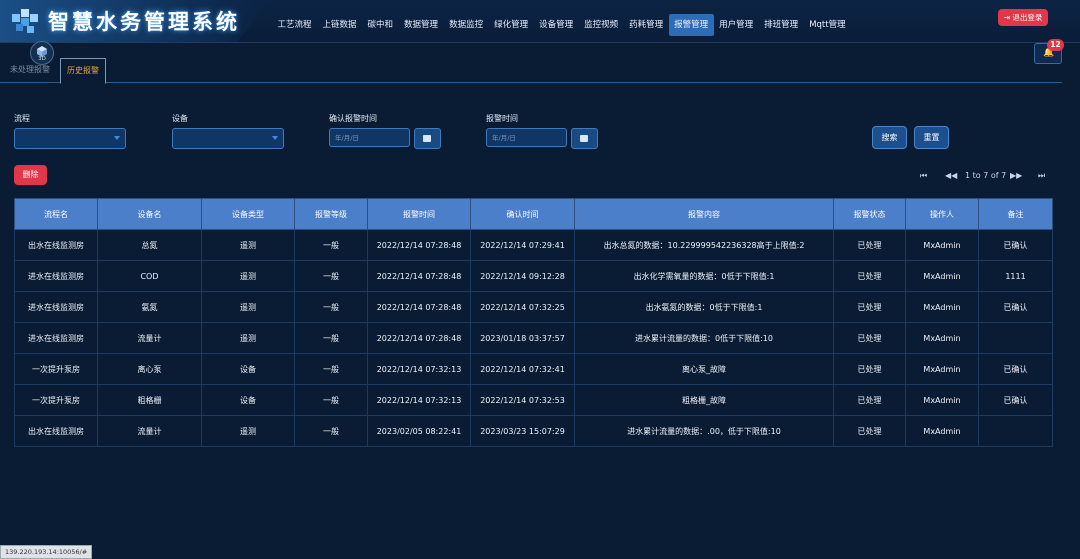 This screenshot has height=559, width=1080. What do you see at coordinates (339, 25) in the screenshot?
I see `nav-item: 上链数据` at bounding box center [339, 25].